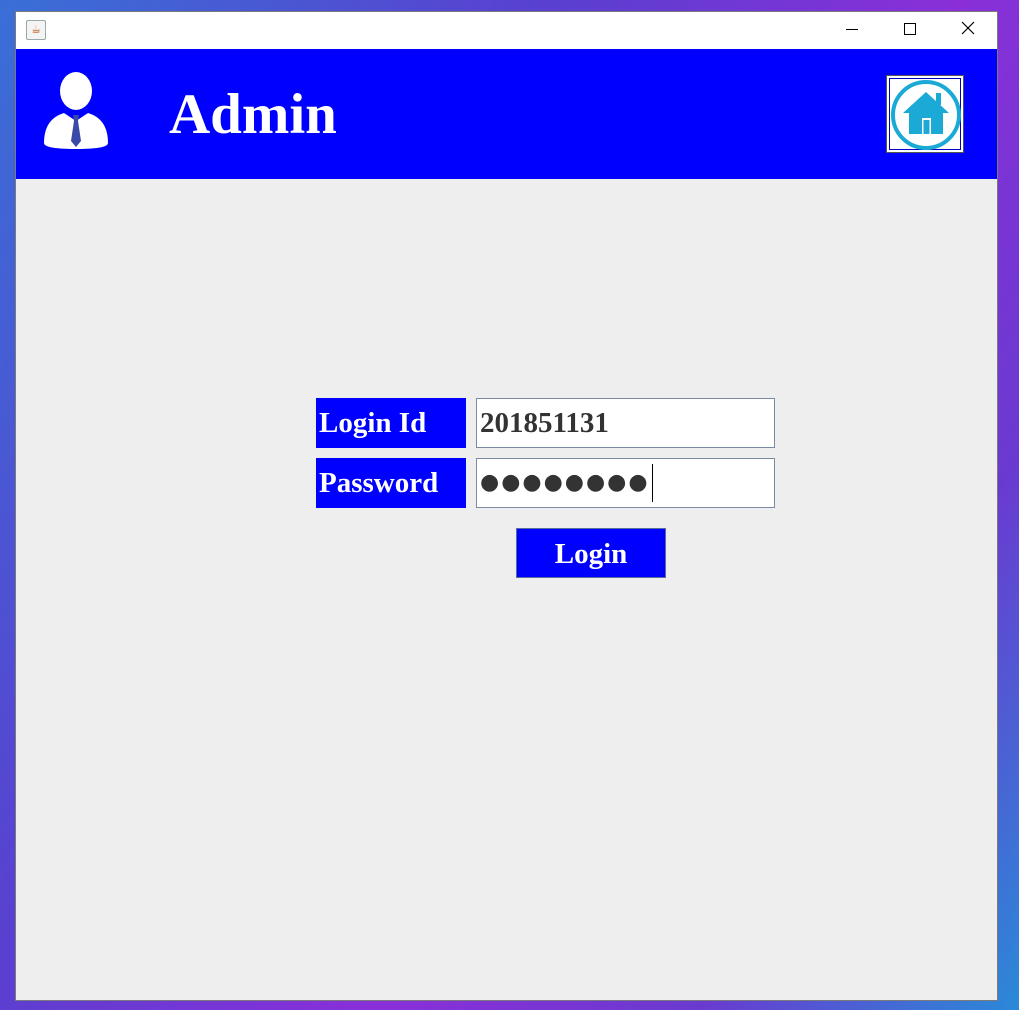 The width and height of the screenshot is (1019, 1010). I want to click on login-id-label: Login Id, so click(391, 423).